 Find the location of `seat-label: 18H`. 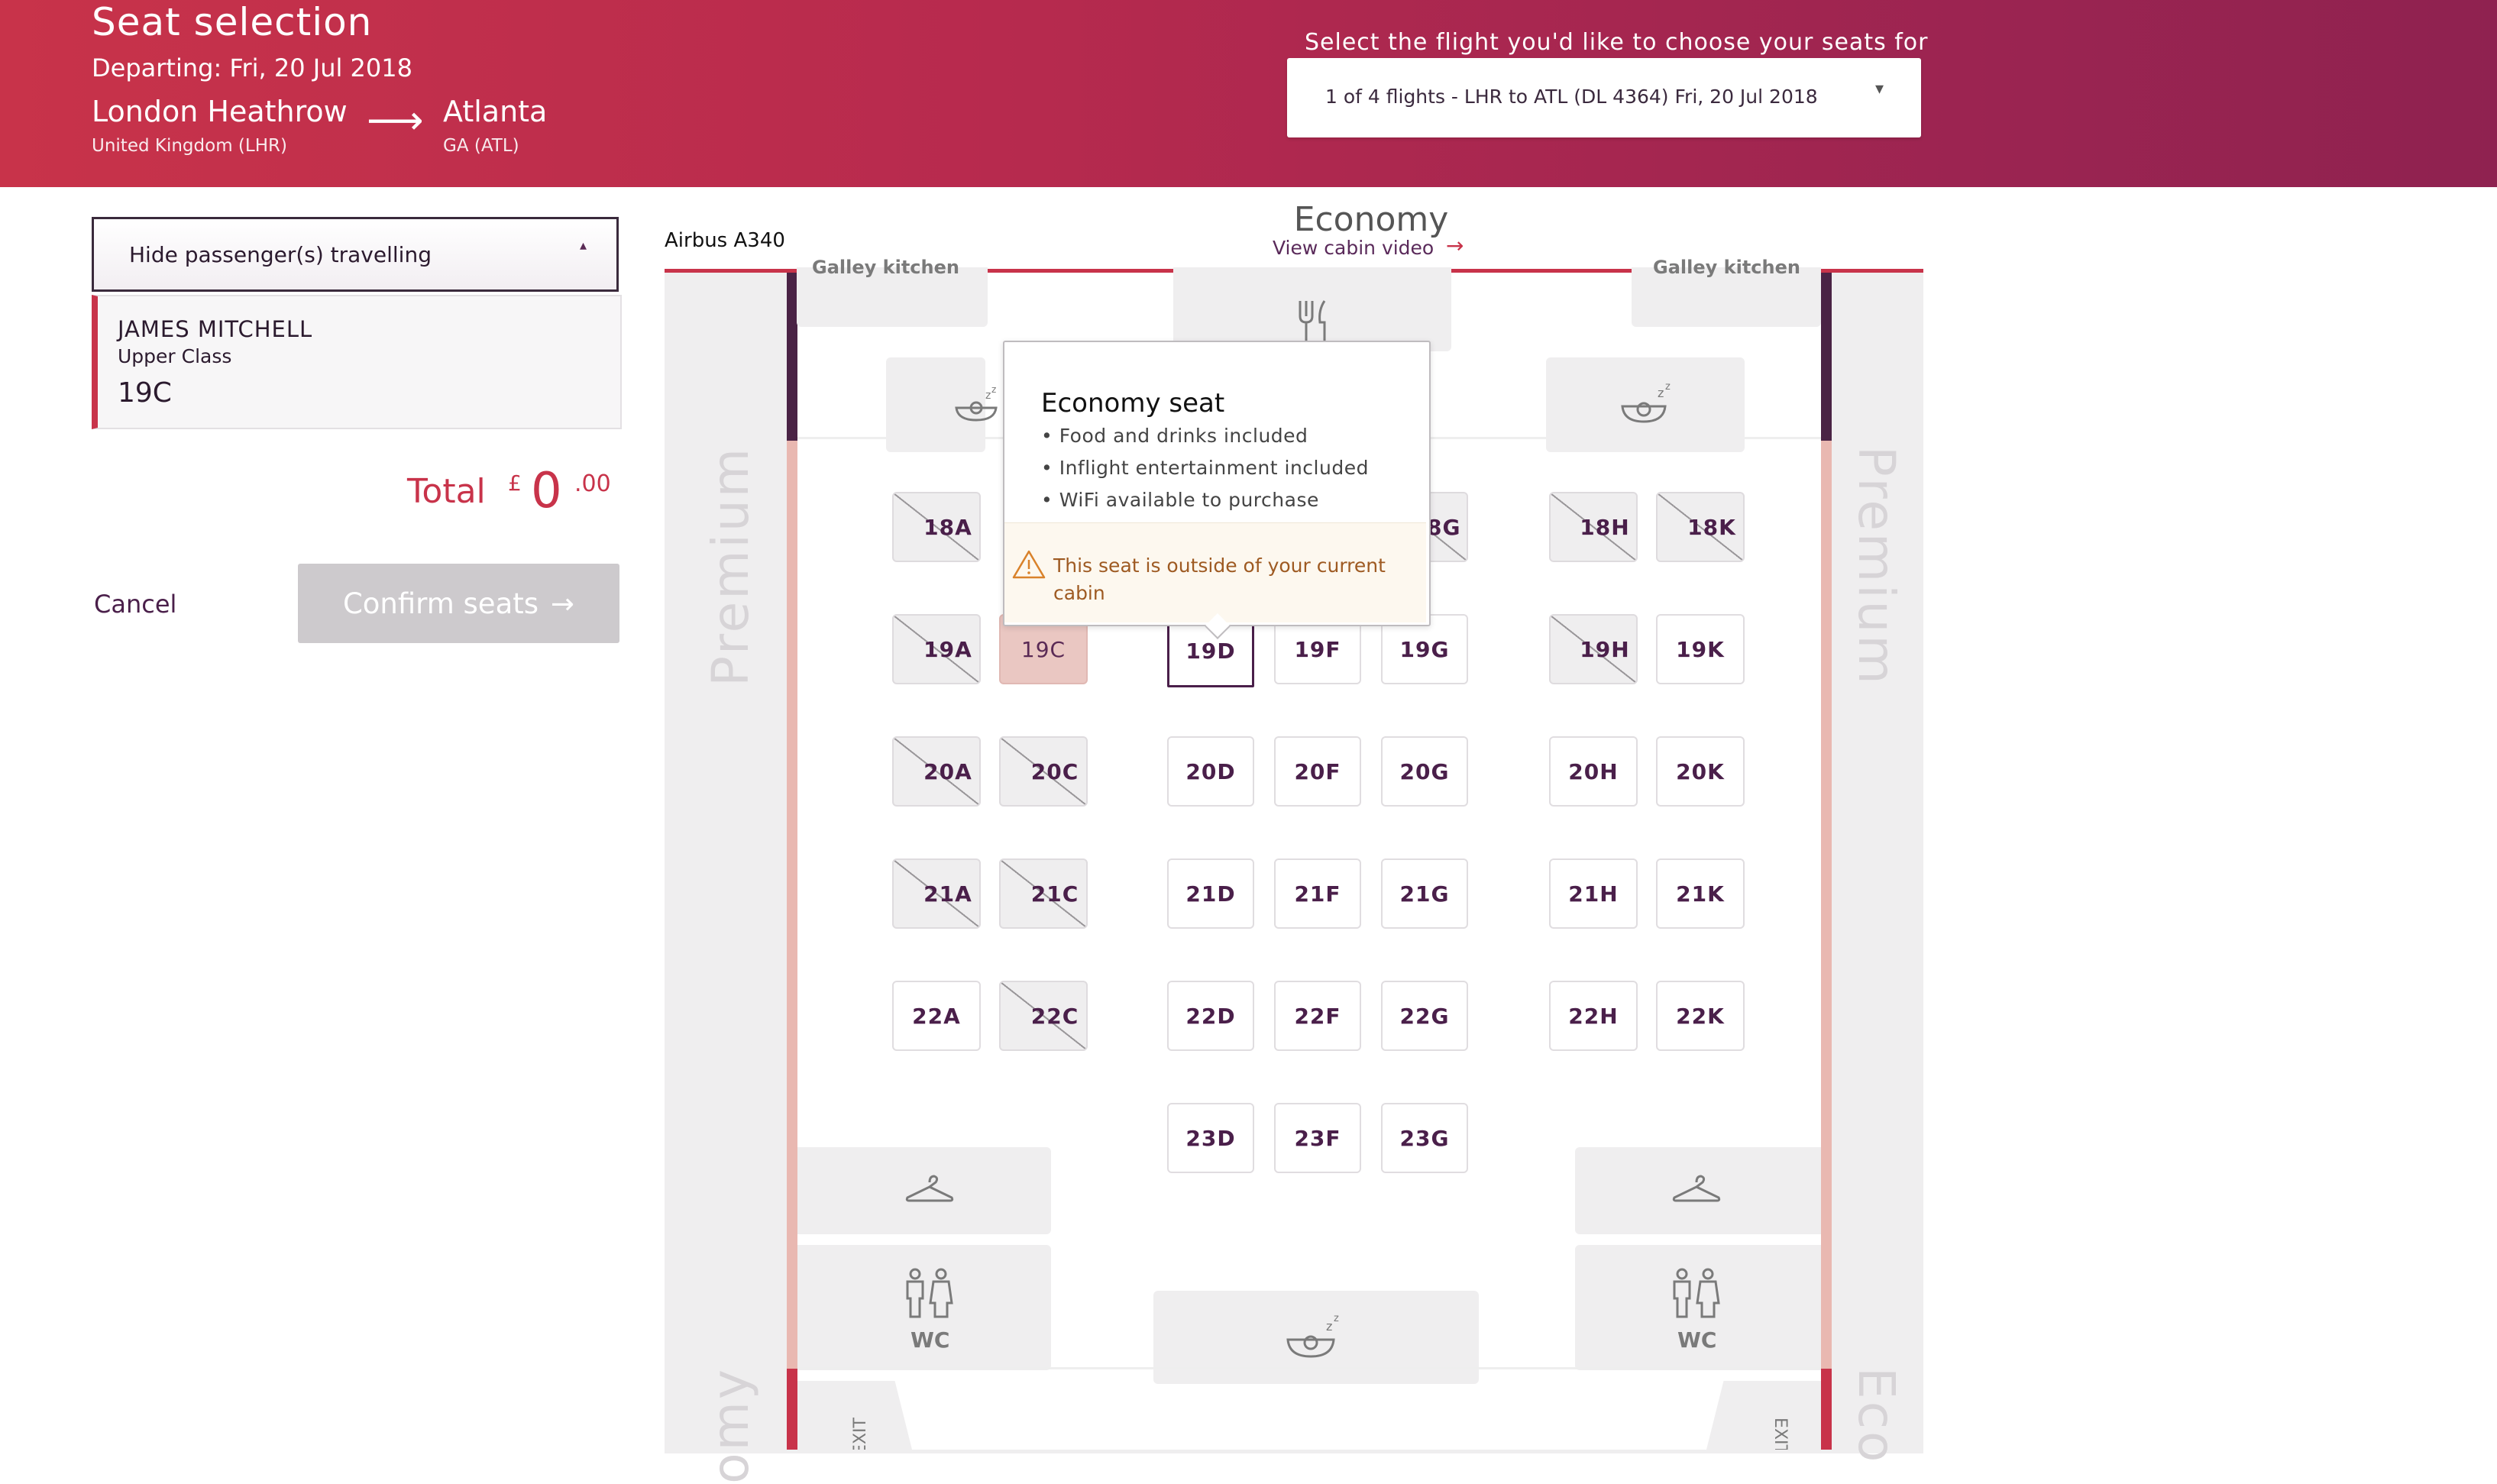

seat-label: 18H is located at coordinates (1605, 527).